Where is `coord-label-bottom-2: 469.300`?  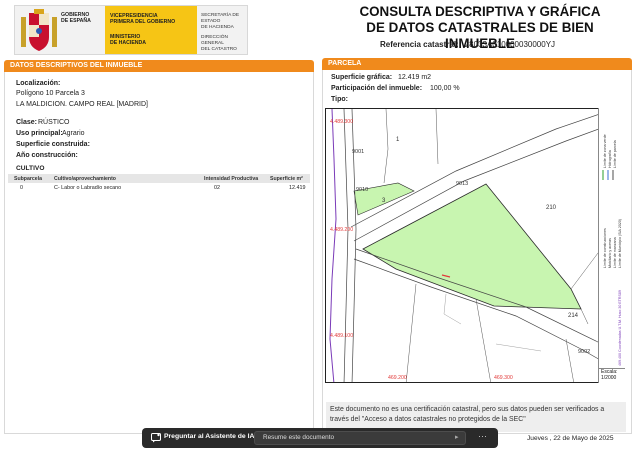
coord-label-bottom-2: 469.300 is located at coordinates (503, 378).